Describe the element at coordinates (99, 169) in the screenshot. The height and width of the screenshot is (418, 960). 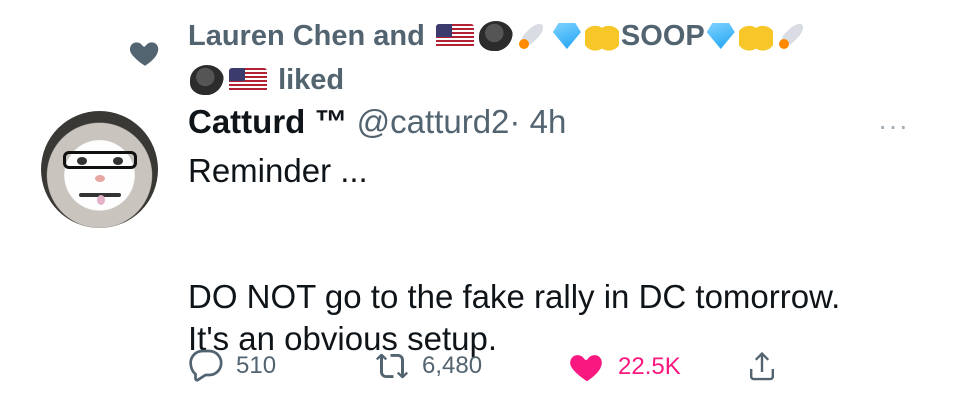
I see `avatar` at that location.